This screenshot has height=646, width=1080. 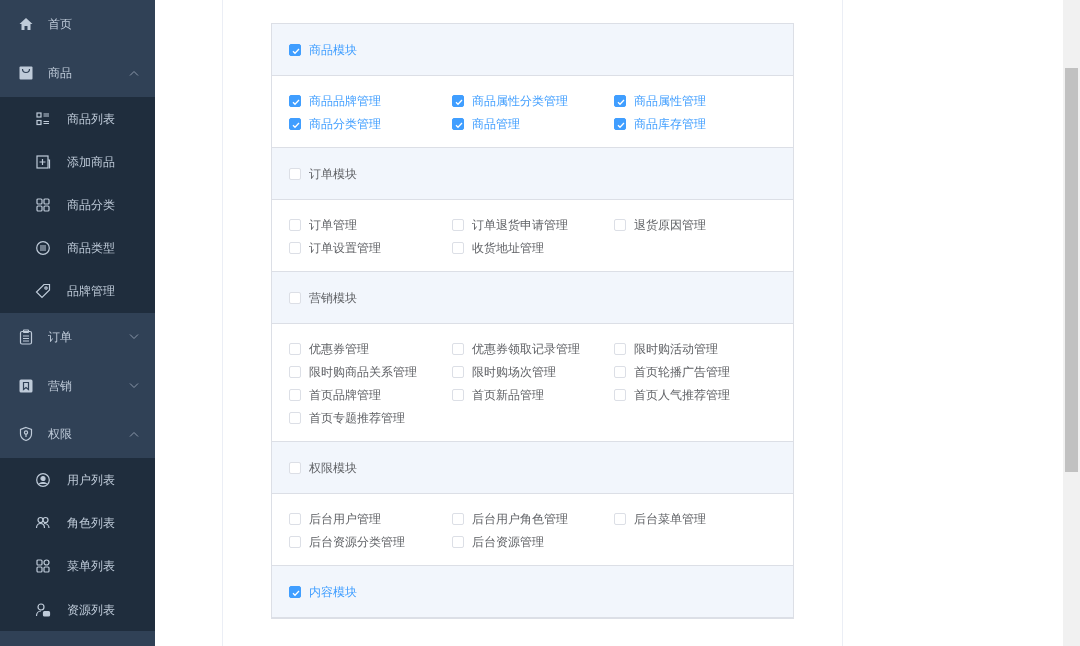 I want to click on checkbox-label: 优惠券管理, so click(x=339, y=349).